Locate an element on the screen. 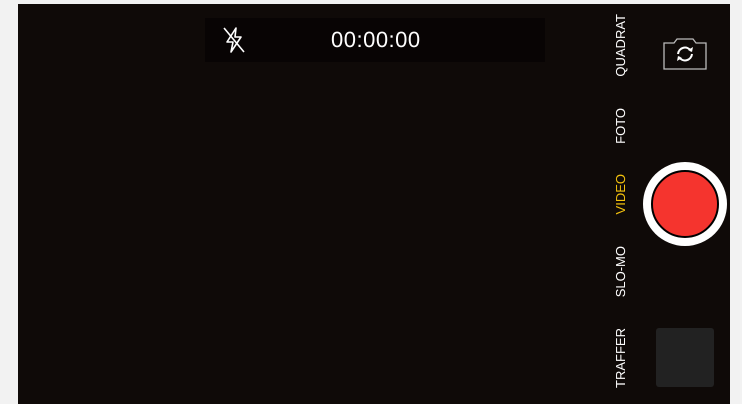 This screenshot has height=404, width=742. camera-mode: VIDEO is located at coordinates (620, 194).